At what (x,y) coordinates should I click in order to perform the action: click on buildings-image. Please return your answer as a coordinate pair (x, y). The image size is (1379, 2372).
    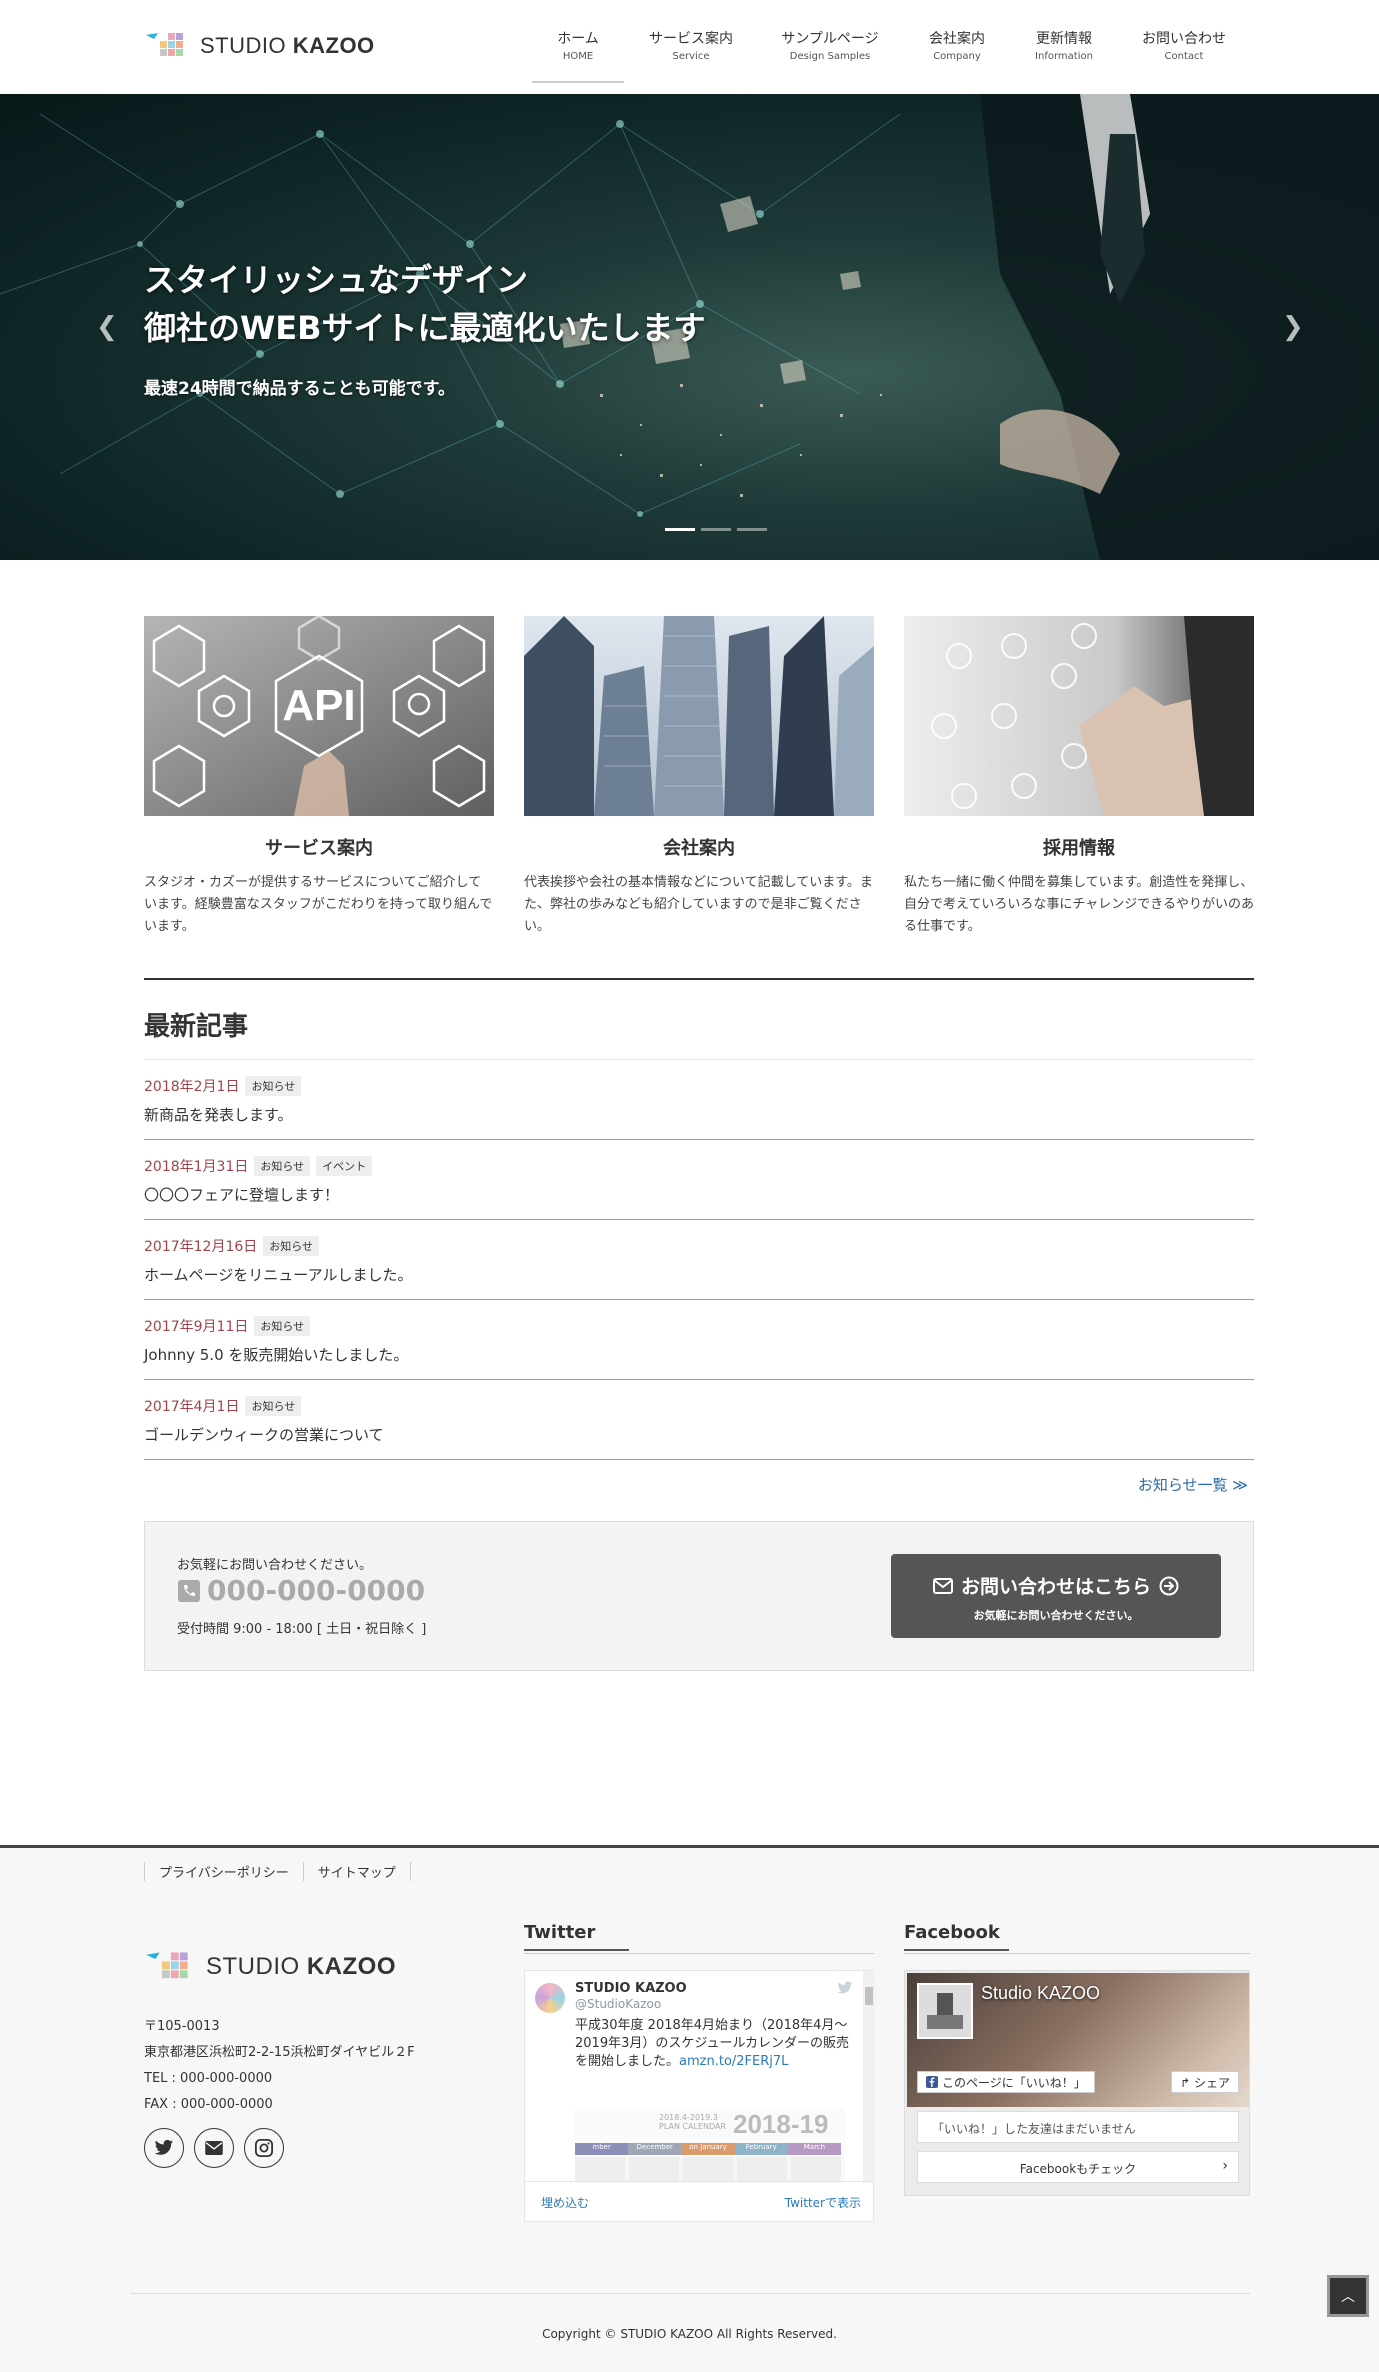
    Looking at the image, I should click on (699, 716).